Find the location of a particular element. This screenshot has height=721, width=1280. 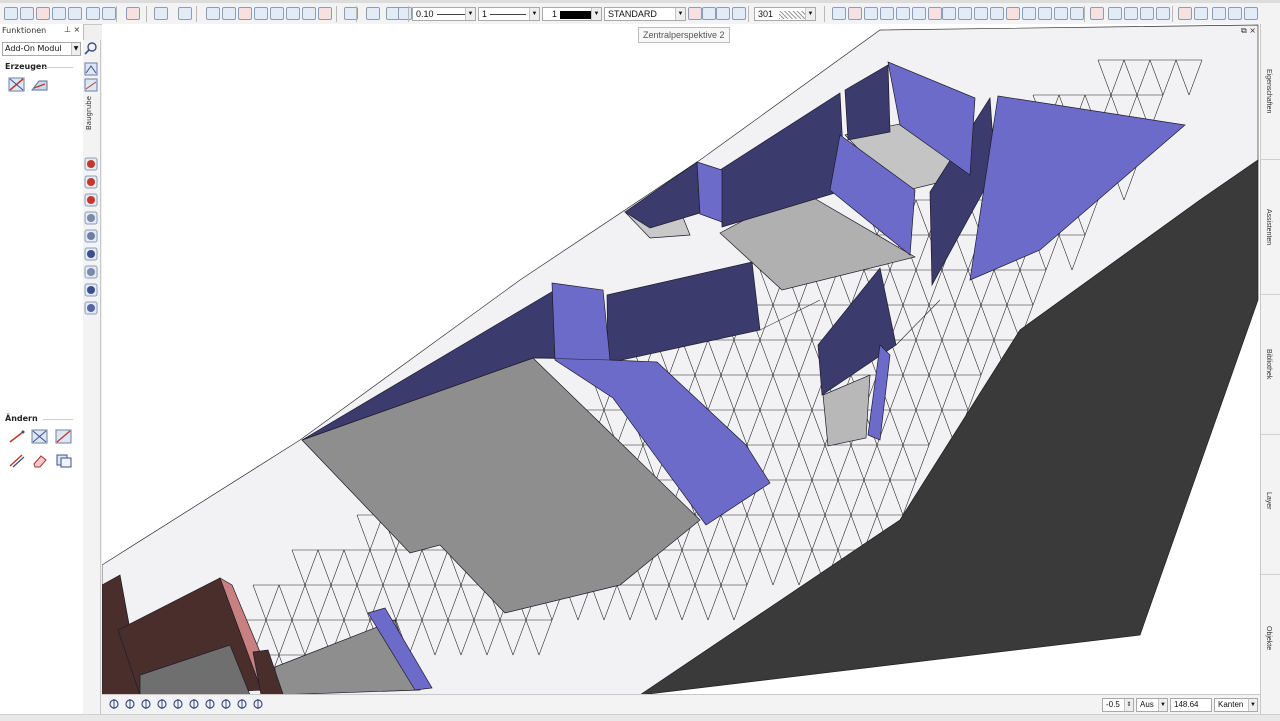

tab-properties: Eigenschaften is located at coordinates (1268, 91).